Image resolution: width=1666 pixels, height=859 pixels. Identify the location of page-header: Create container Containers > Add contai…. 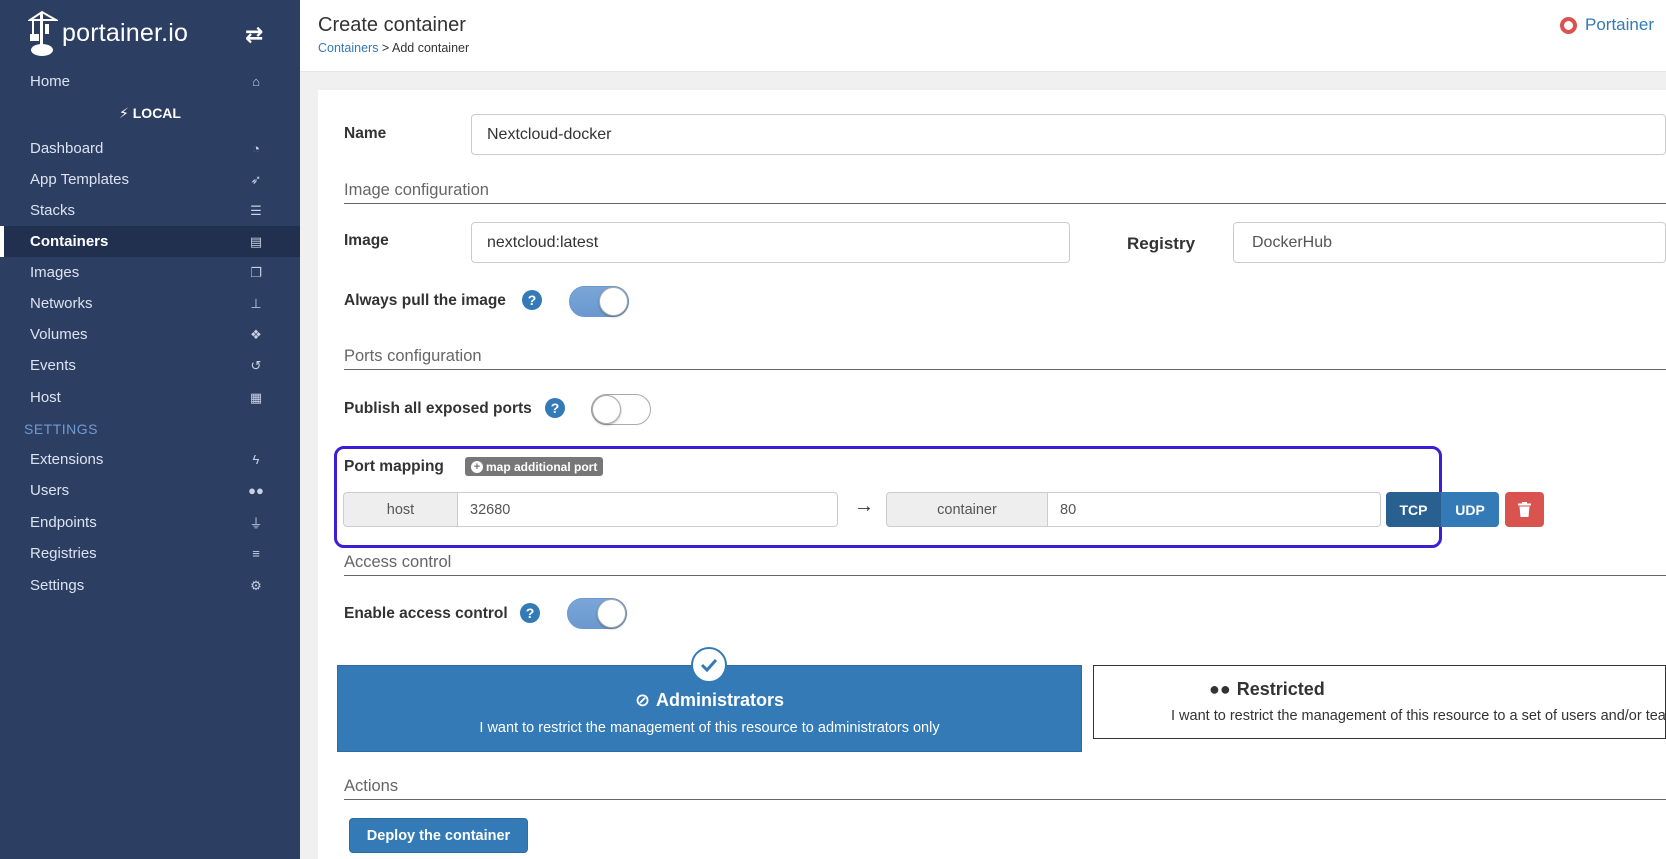
(983, 36).